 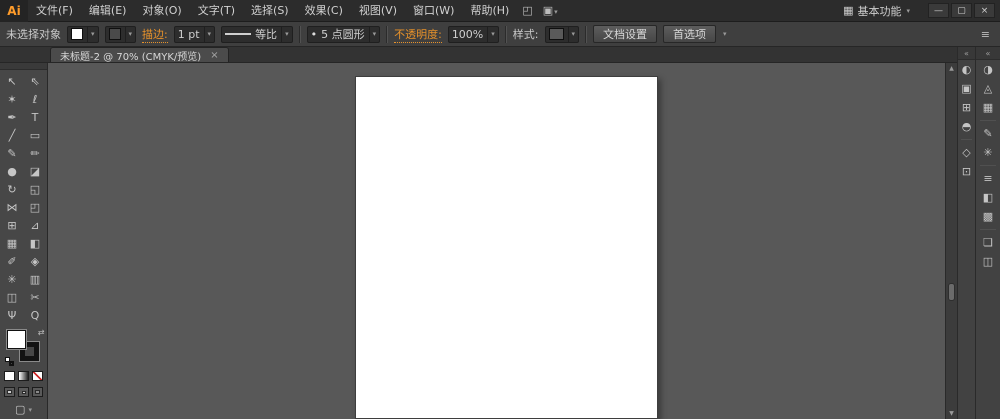 What do you see at coordinates (418, 34) in the screenshot?
I see `opacity-panel-link: 不透明度:` at bounding box center [418, 34].